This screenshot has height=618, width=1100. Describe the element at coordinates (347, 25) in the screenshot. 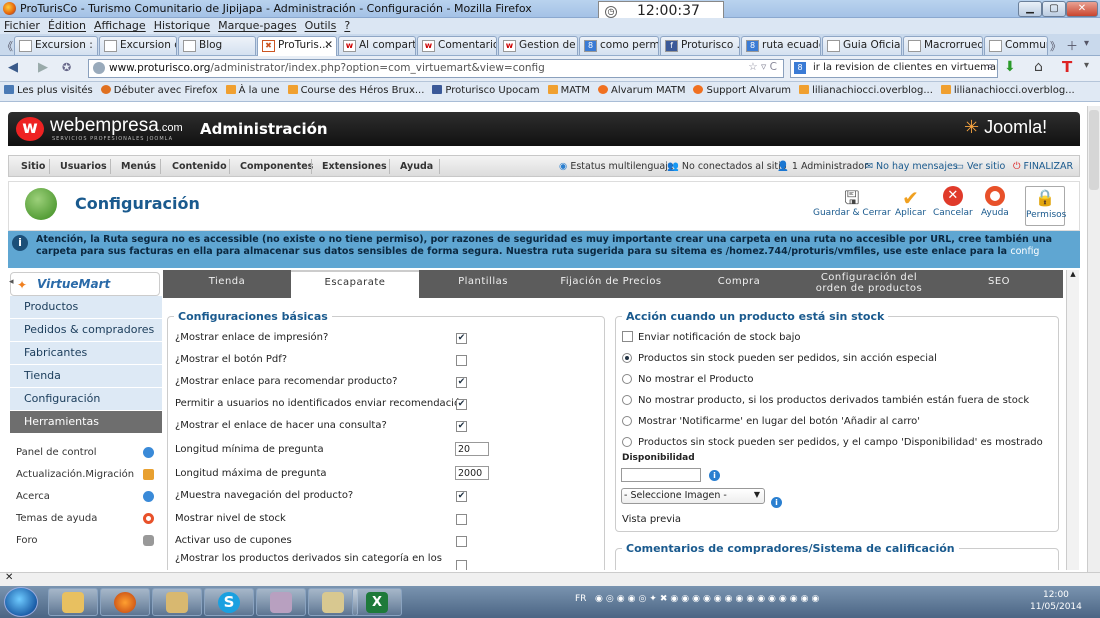

I see `menu-help: ?` at that location.